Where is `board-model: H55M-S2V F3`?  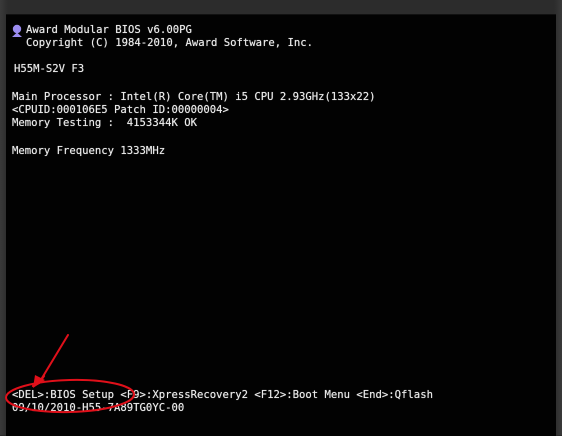
board-model: H55M-S2V F3 is located at coordinates (49, 69).